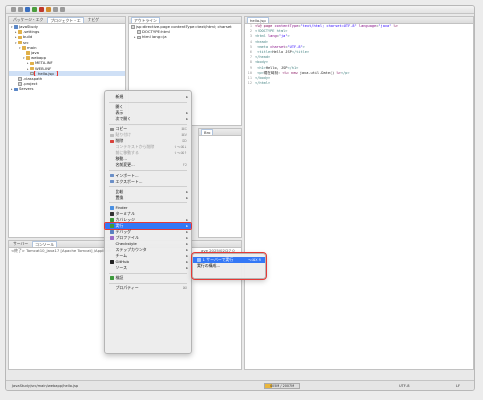 The image size is (483, 400). What do you see at coordinates (48, 9) in the screenshot?
I see `search-icon` at bounding box center [48, 9].